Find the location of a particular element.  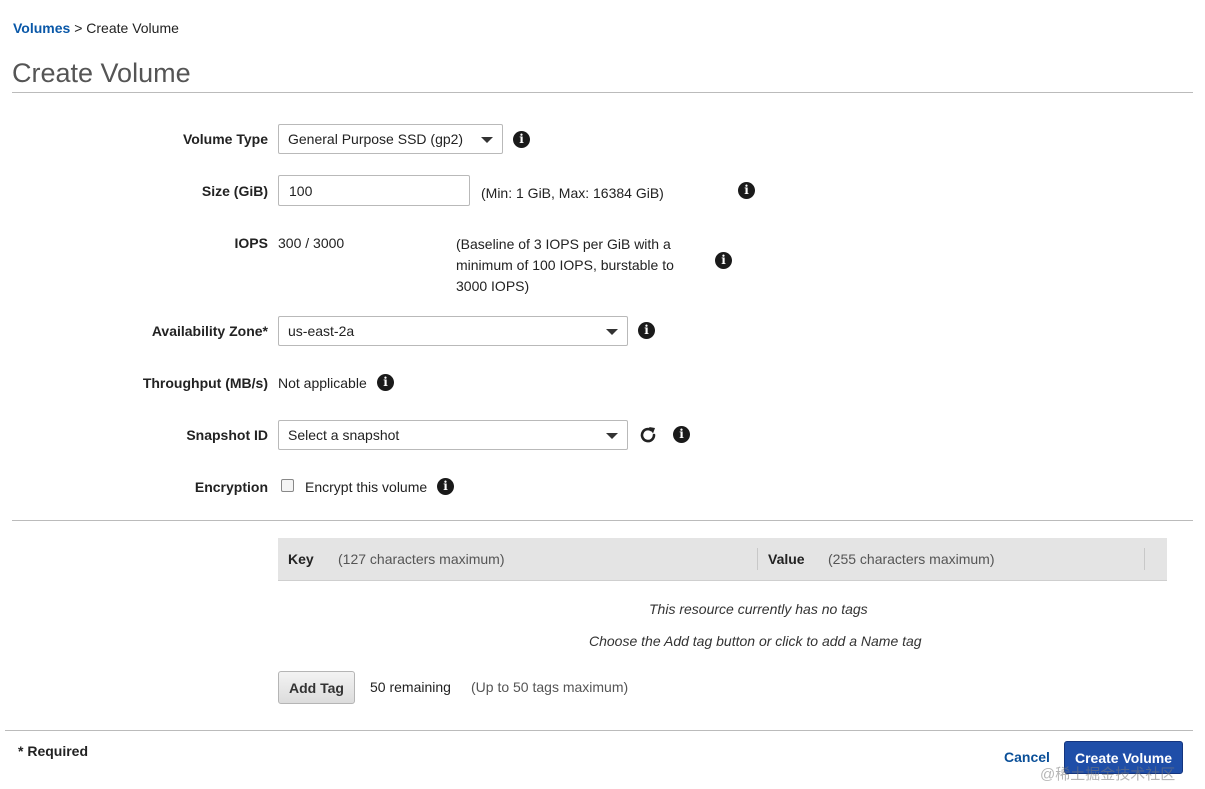

availability-zone-value: us-east-2a is located at coordinates (321, 331).